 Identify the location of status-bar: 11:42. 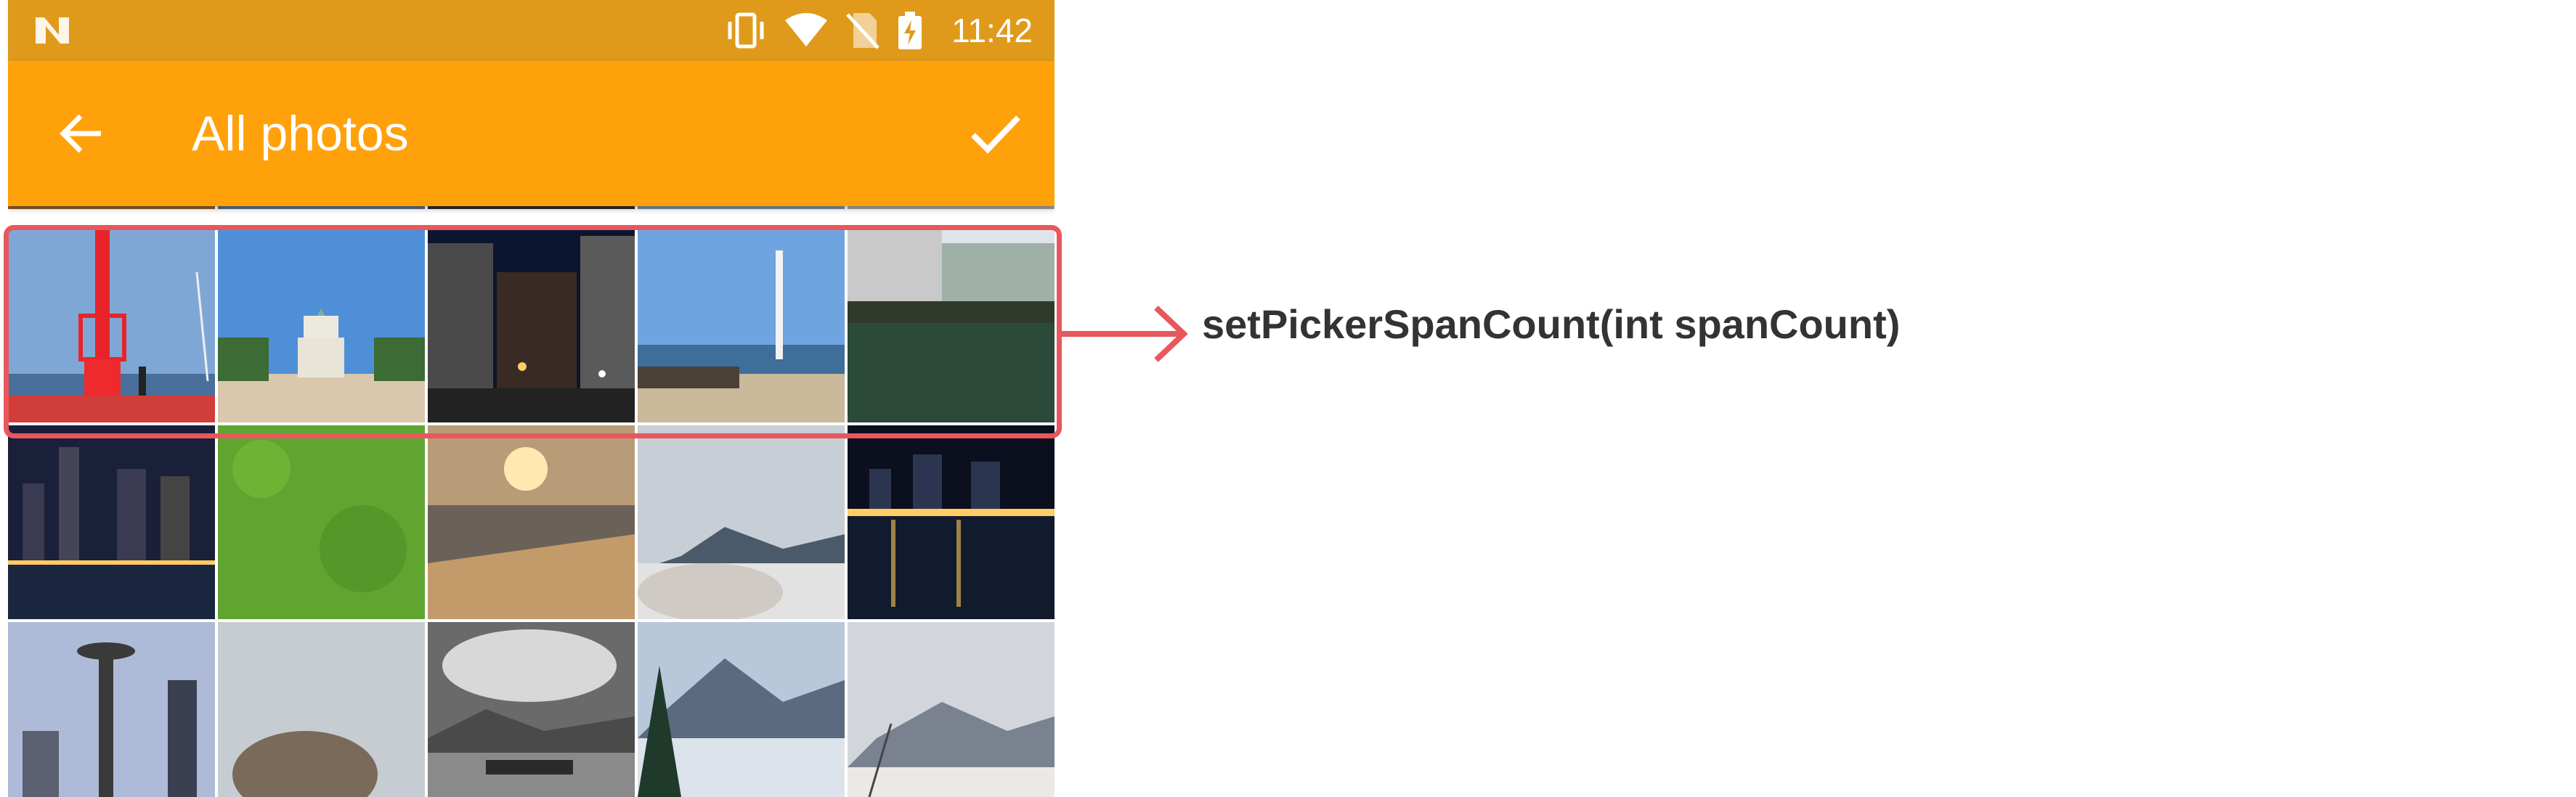
(531, 30).